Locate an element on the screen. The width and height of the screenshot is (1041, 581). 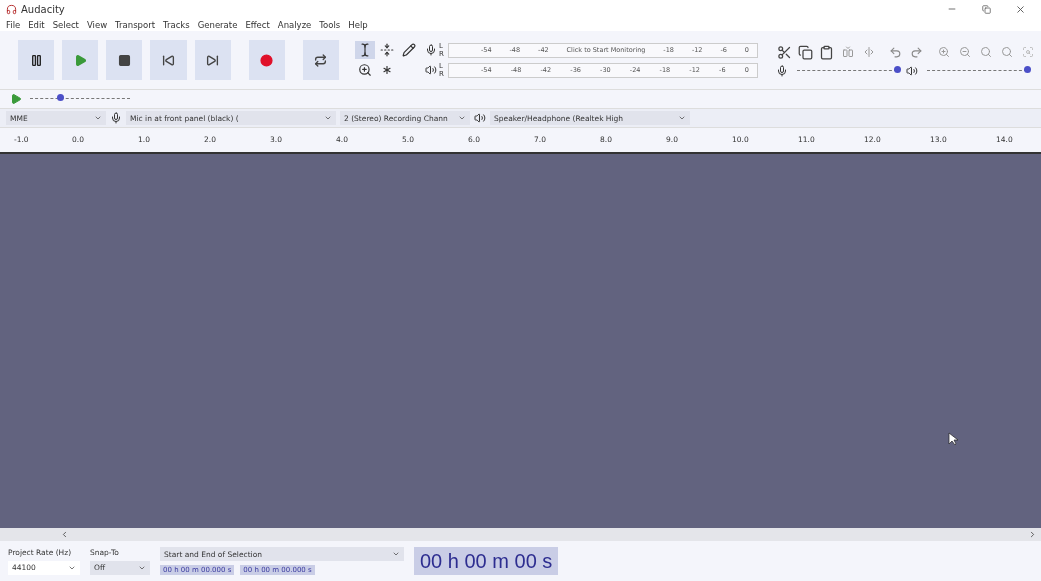
play-button is located at coordinates (80, 60).